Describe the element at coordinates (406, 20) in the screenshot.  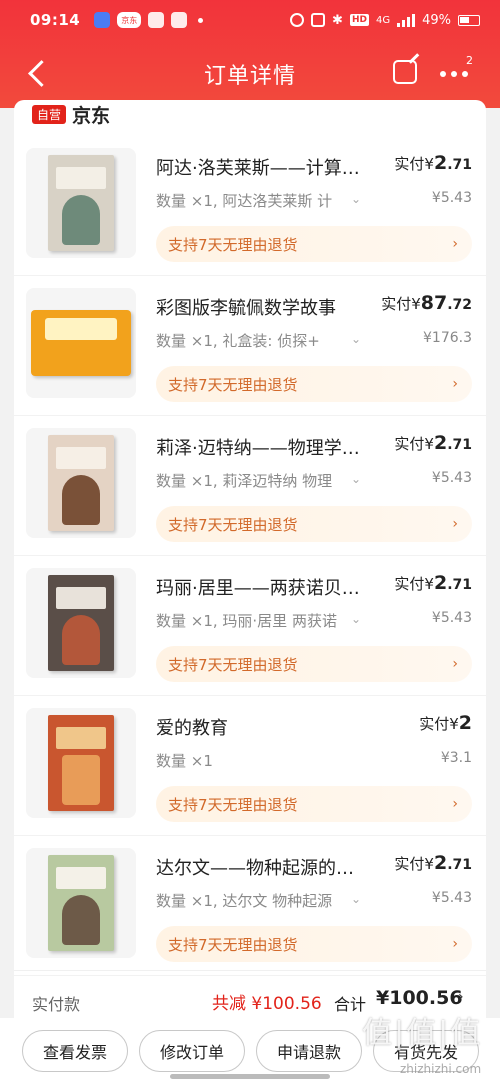
I see `signal-icon` at that location.